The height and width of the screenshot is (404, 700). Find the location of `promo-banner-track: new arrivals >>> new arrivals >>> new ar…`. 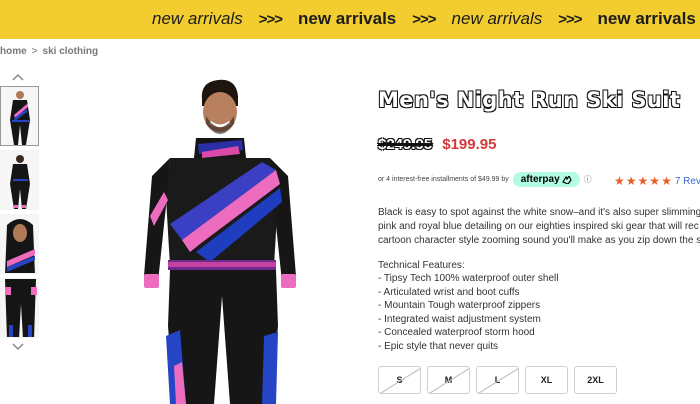

promo-banner-track: new arrivals >>> new arrivals >>> new ar… is located at coordinates (426, 19).